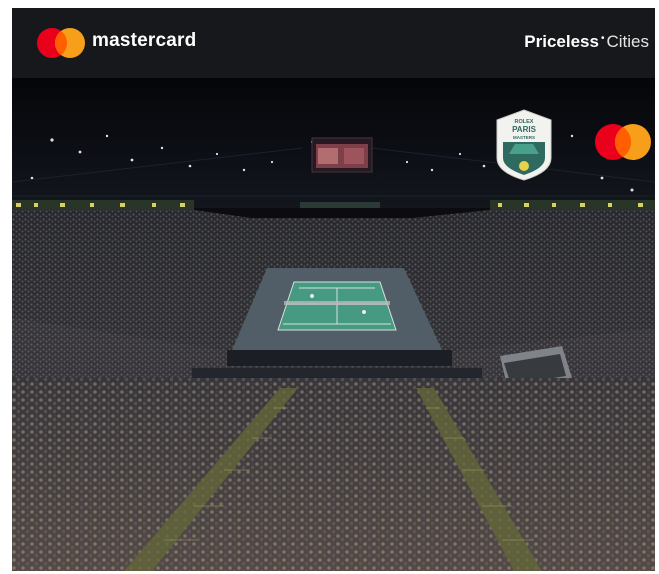  What do you see at coordinates (623, 142) in the screenshot?
I see `mastercard-logo-secondary-icon` at bounding box center [623, 142].